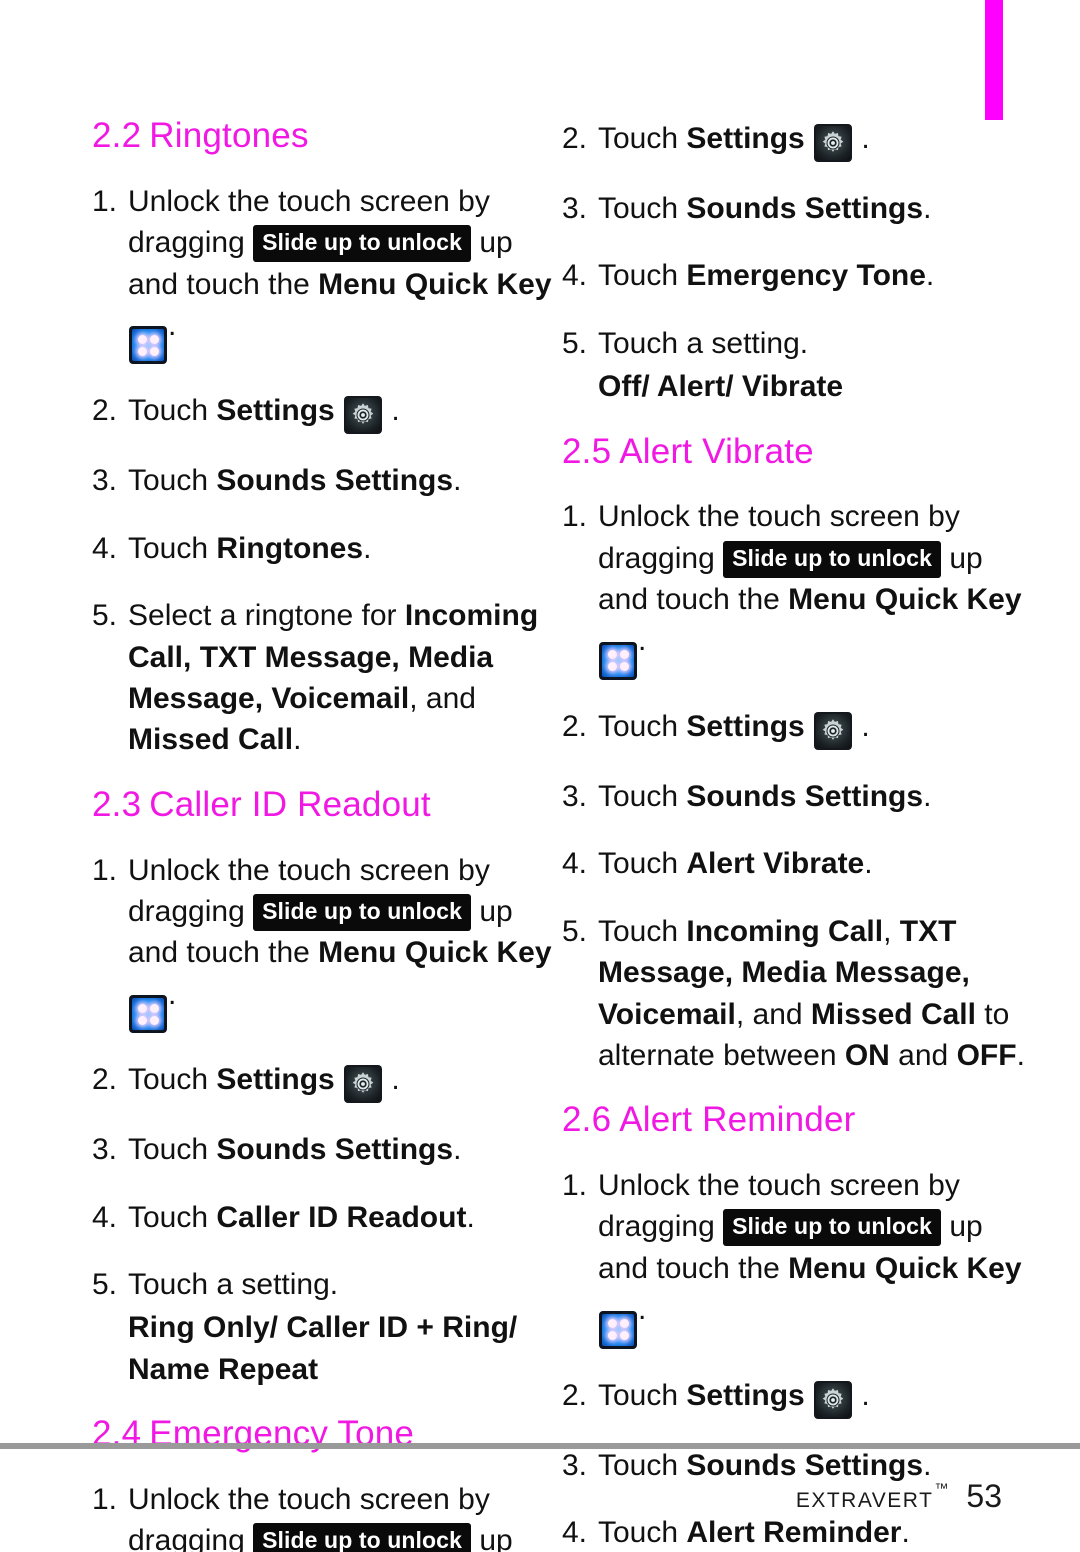  What do you see at coordinates (721, 387) in the screenshot?
I see `setting-options-list: Off/ Alert/ Vibrate` at bounding box center [721, 387].